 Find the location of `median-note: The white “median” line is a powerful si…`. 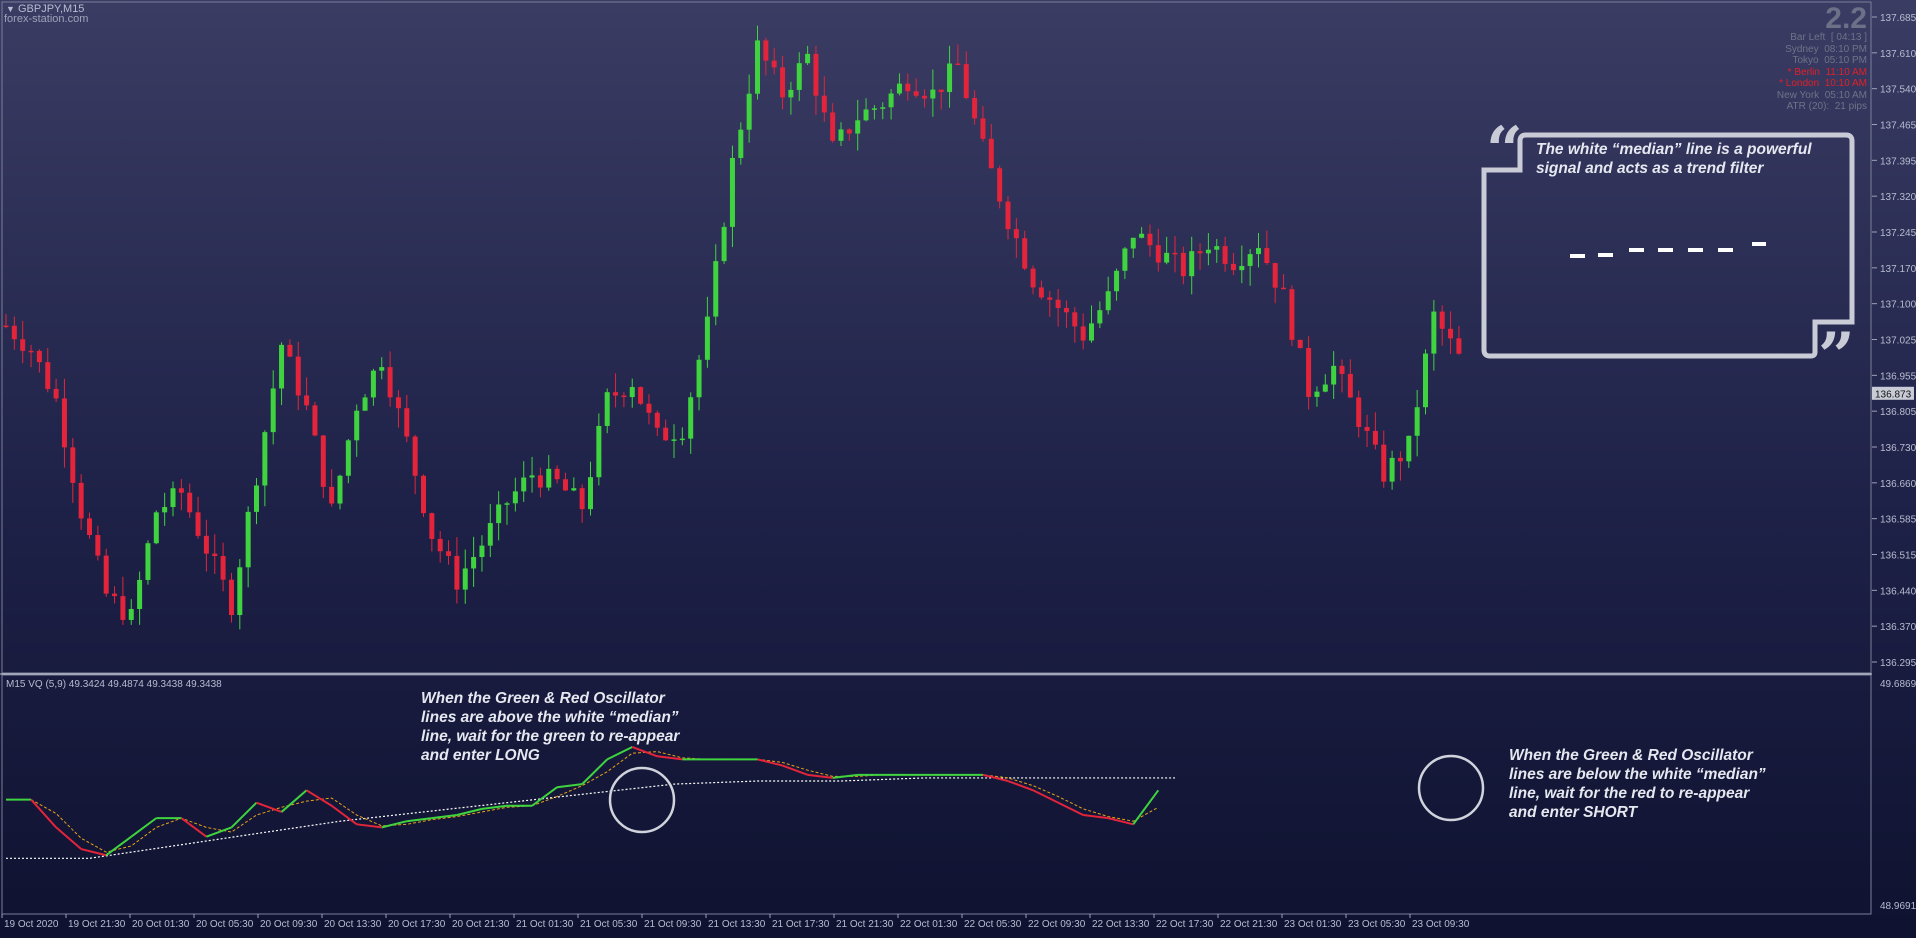

median-note: The white “median” line is a powerful si… is located at coordinates (1674, 159).